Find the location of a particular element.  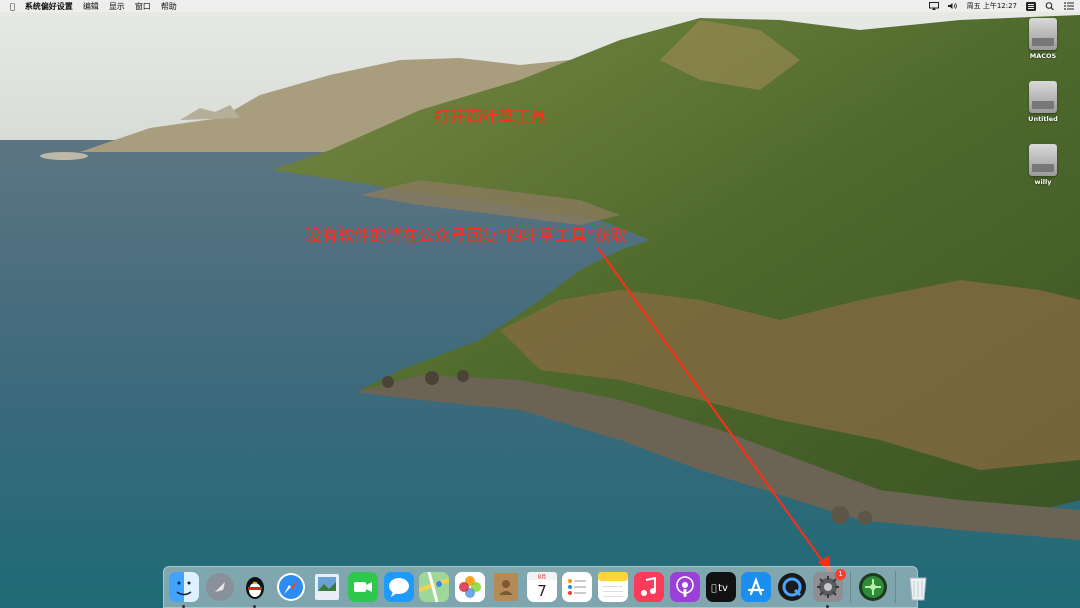

desktop-drive-willy: willy is located at coordinates (1043, 165).